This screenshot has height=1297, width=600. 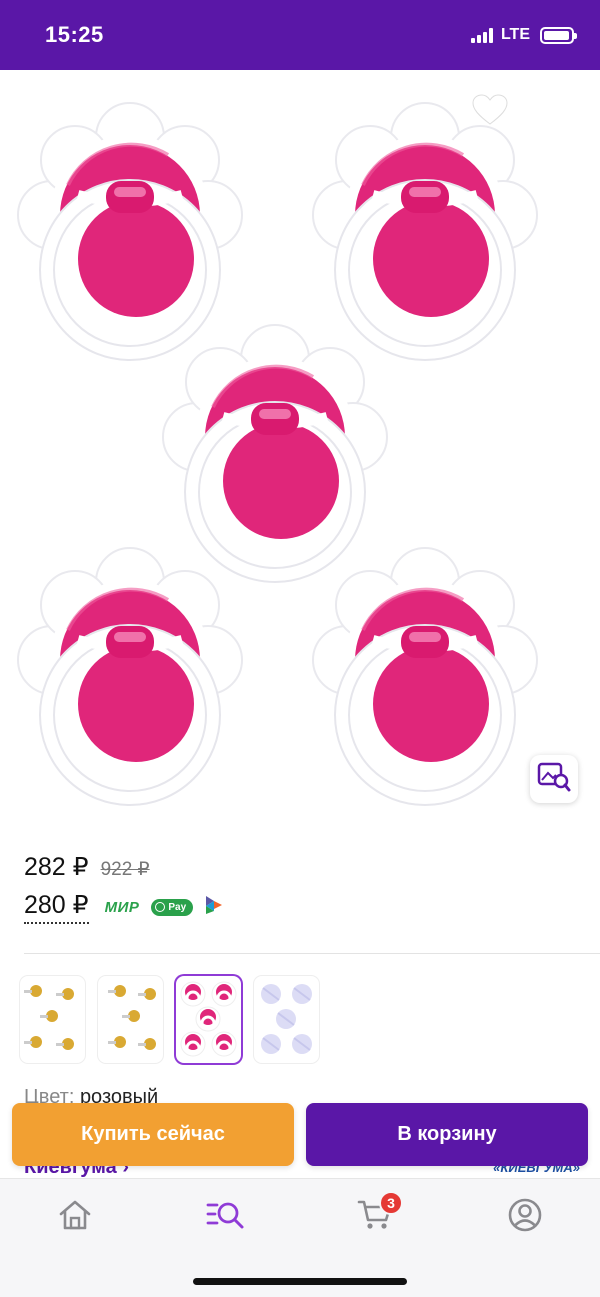 I want to click on price-block: 282 ₽ 922 ₽ 280 ₽ МИР Pay, so click(x=304, y=888).